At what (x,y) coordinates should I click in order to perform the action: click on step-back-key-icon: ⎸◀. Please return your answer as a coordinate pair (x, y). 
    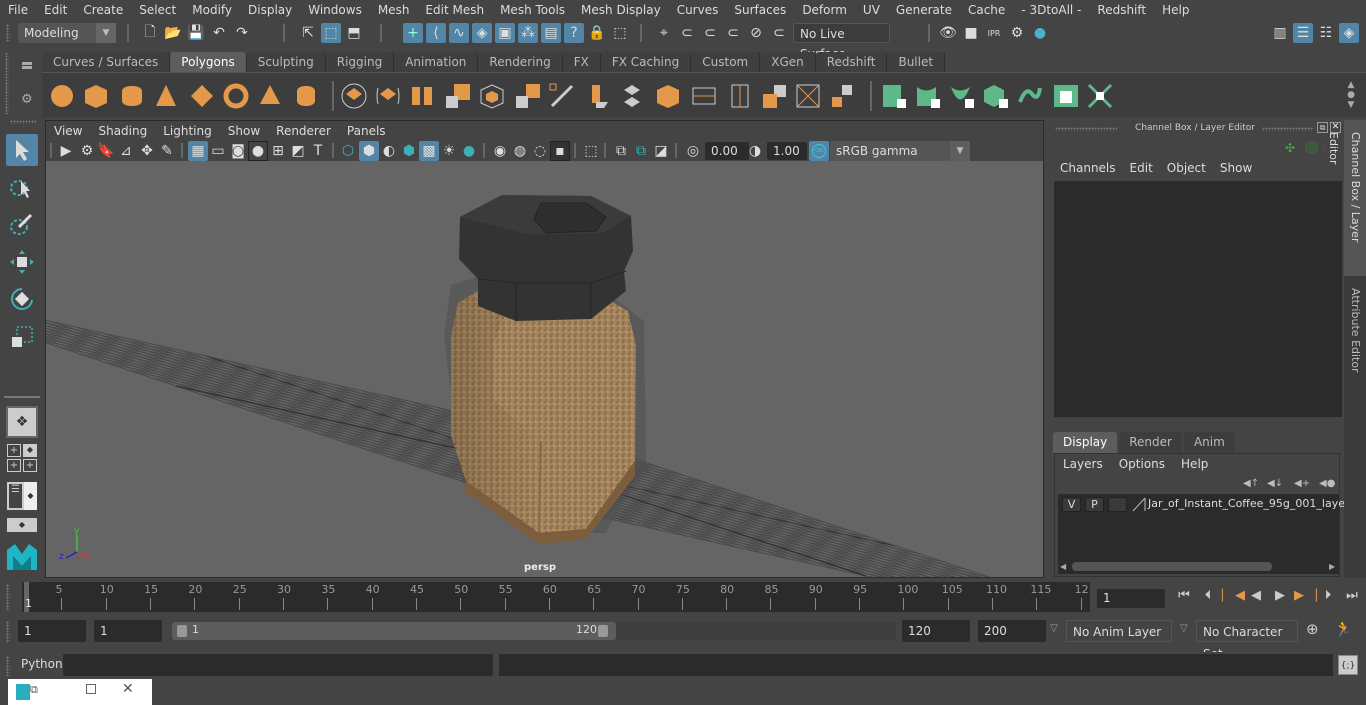
    Looking at the image, I should click on (1233, 595).